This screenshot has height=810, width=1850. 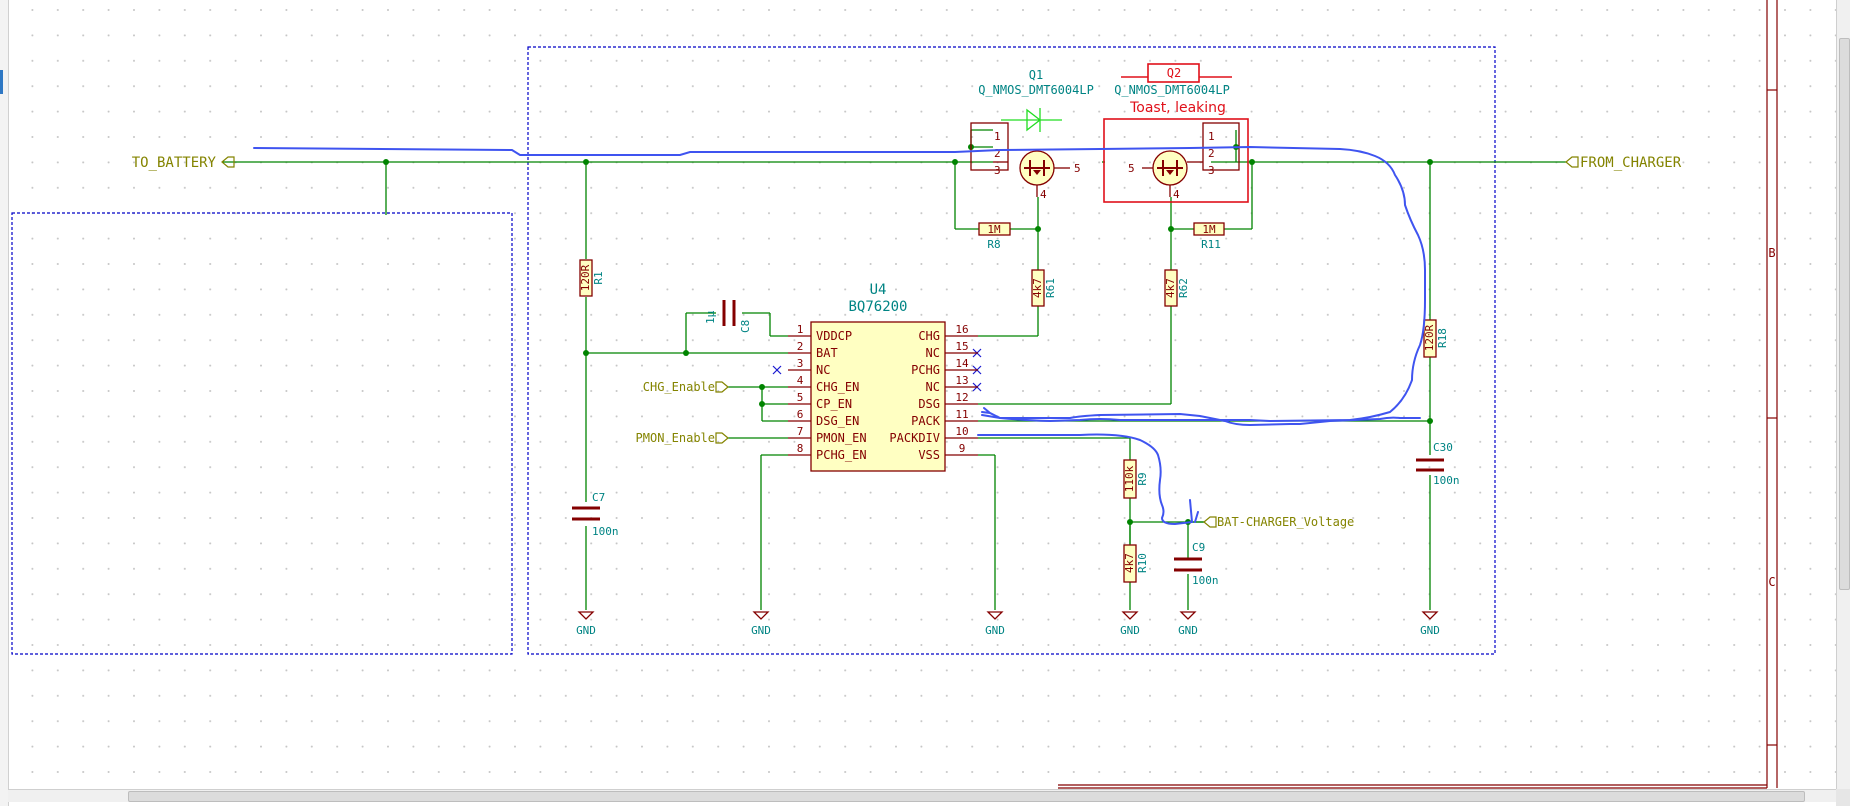 What do you see at coordinates (1142, 478) in the screenshot?
I see `r9-ref: R9` at bounding box center [1142, 478].